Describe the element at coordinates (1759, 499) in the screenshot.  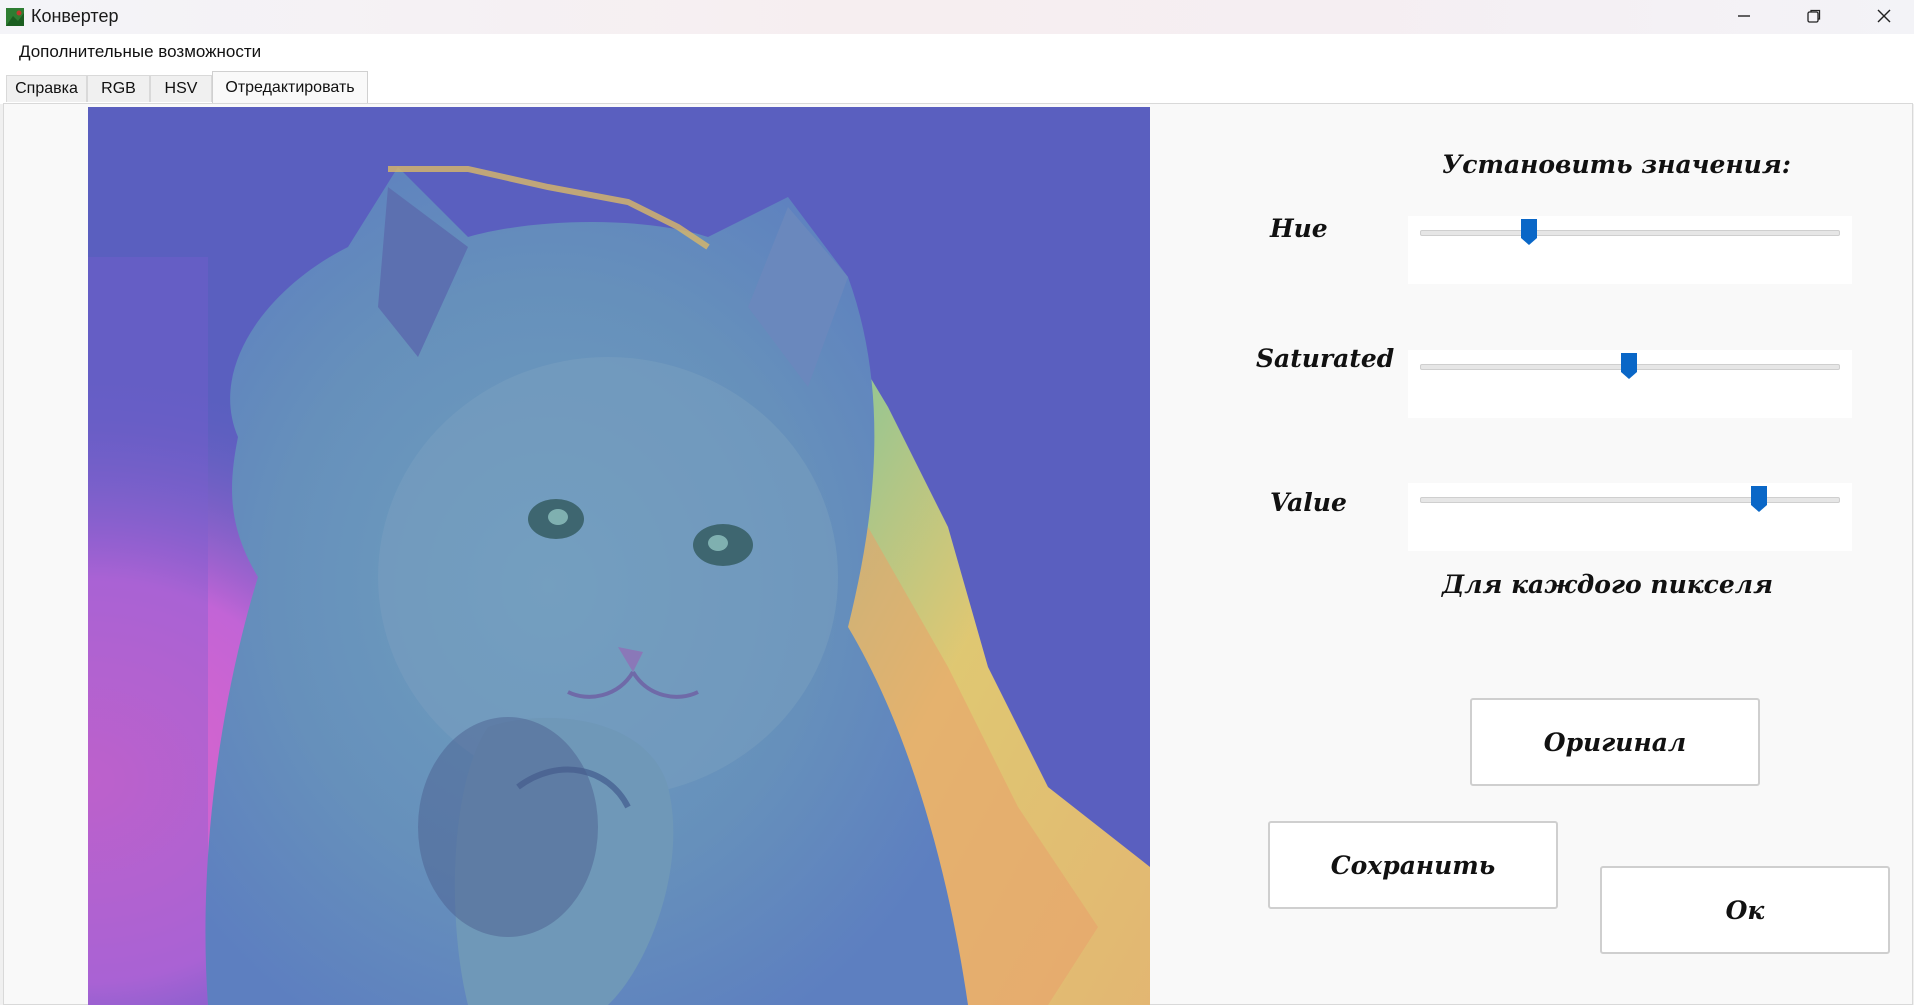
I see `value-slider-thumb` at that location.